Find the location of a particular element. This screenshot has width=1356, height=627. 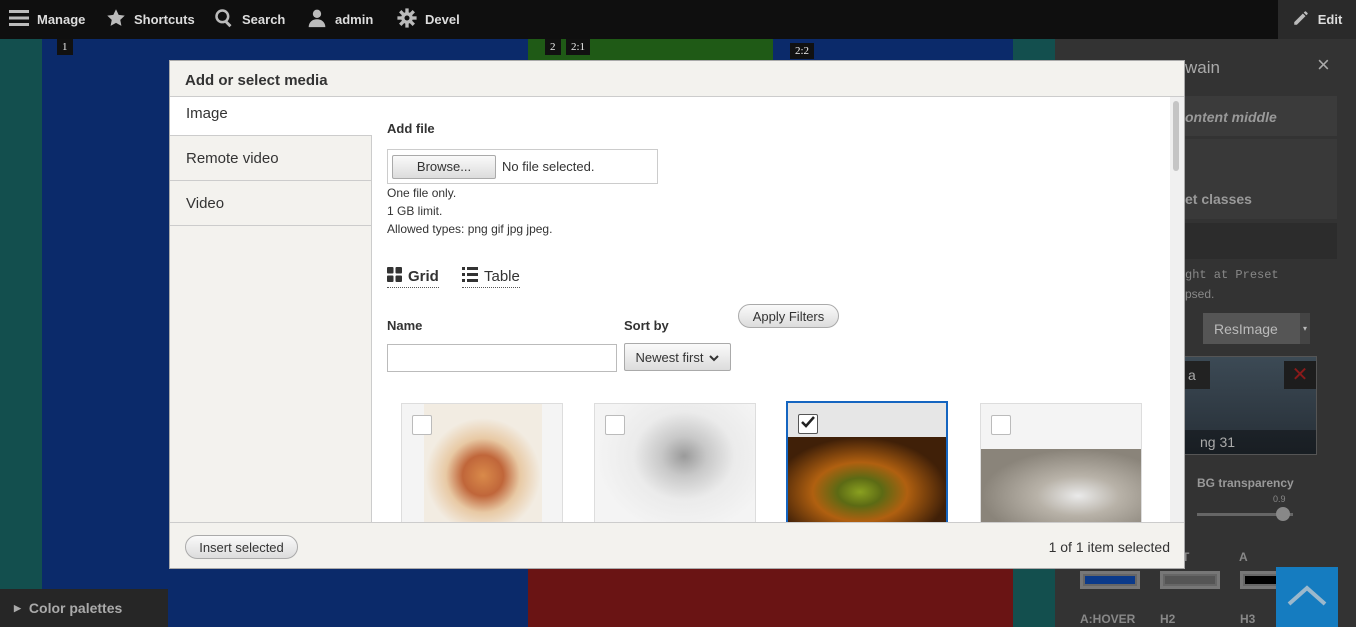

dialog-title: Add or select media is located at coordinates (256, 80).